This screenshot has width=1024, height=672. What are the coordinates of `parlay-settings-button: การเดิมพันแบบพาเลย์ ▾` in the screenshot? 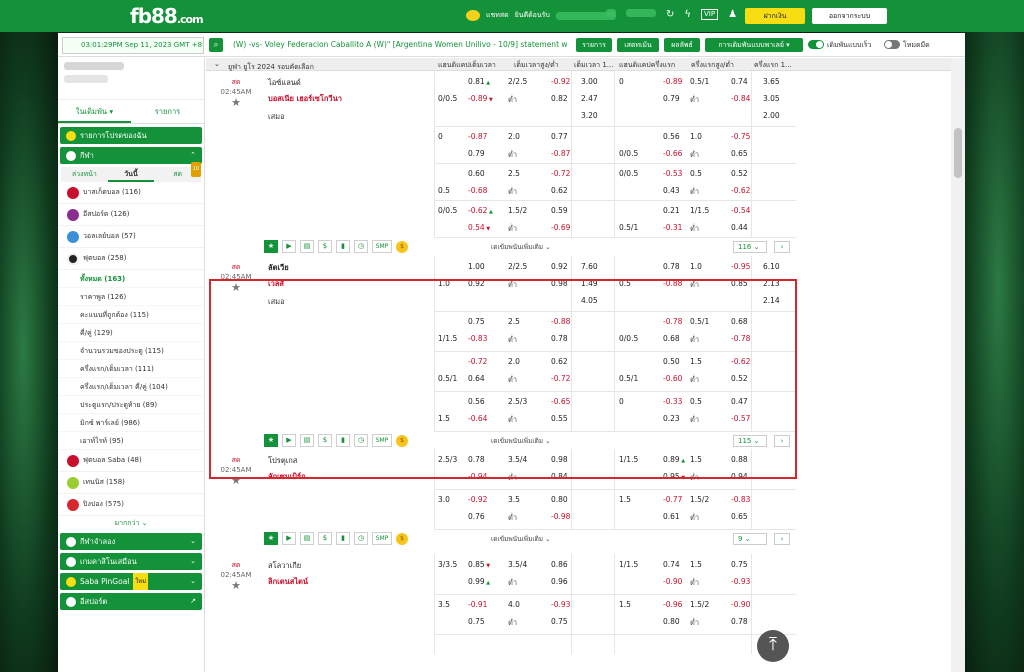 It's located at (754, 45).